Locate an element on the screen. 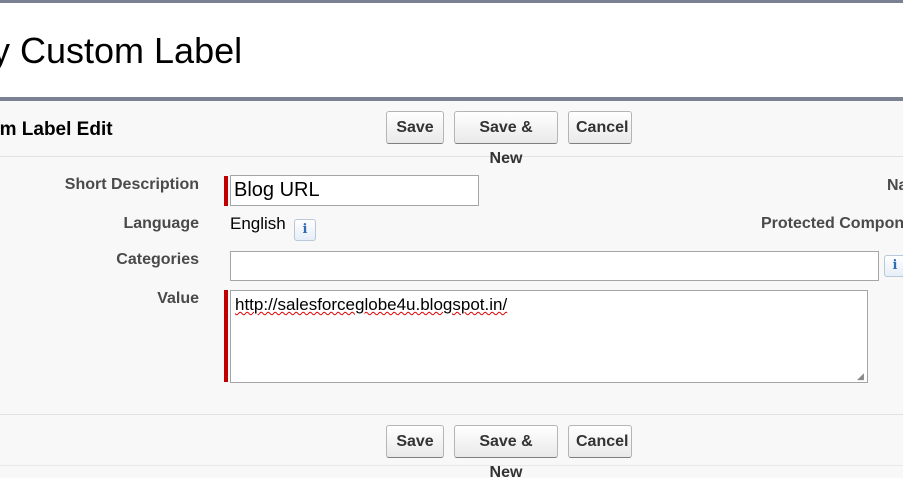  categories-info-icon: i is located at coordinates (893, 266).